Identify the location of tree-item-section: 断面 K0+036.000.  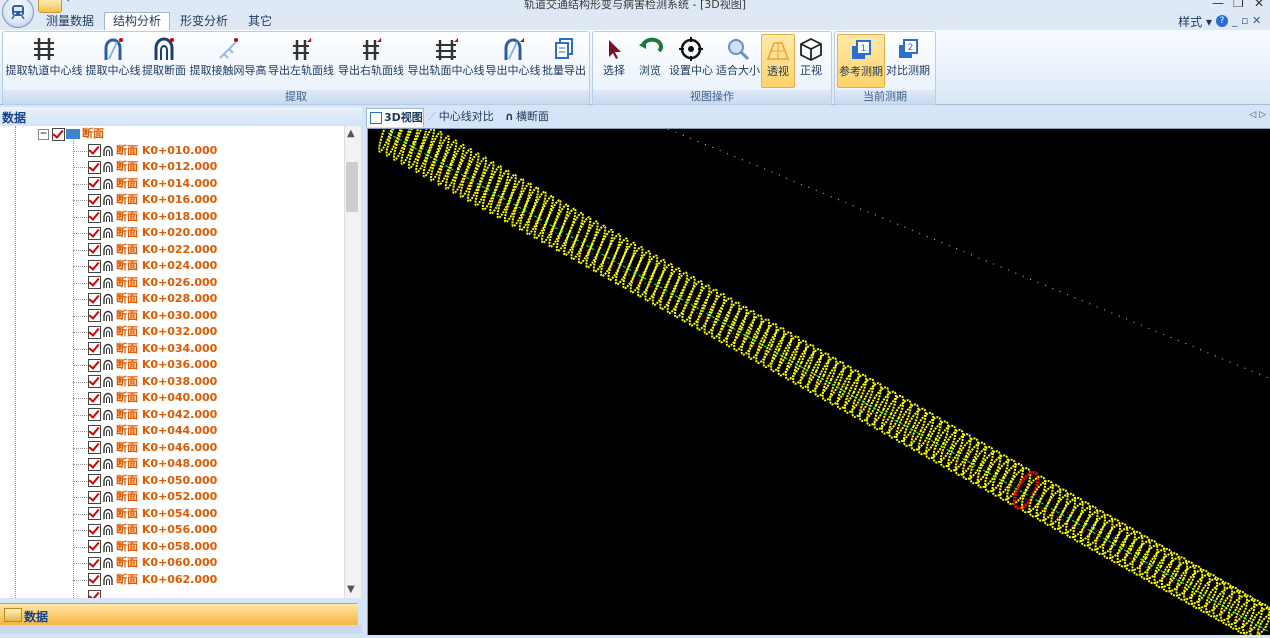
(145, 365).